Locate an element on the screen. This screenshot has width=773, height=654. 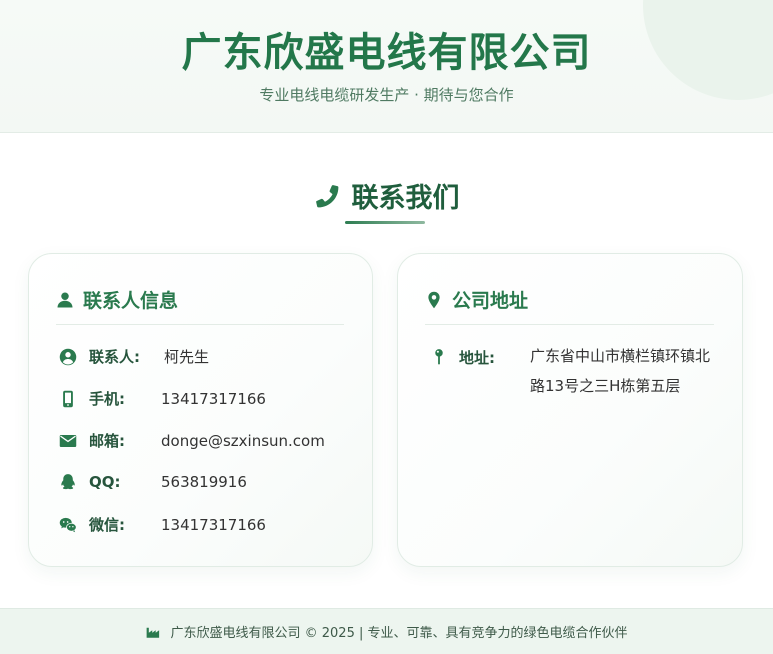
map-marker-icon is located at coordinates (434, 299).